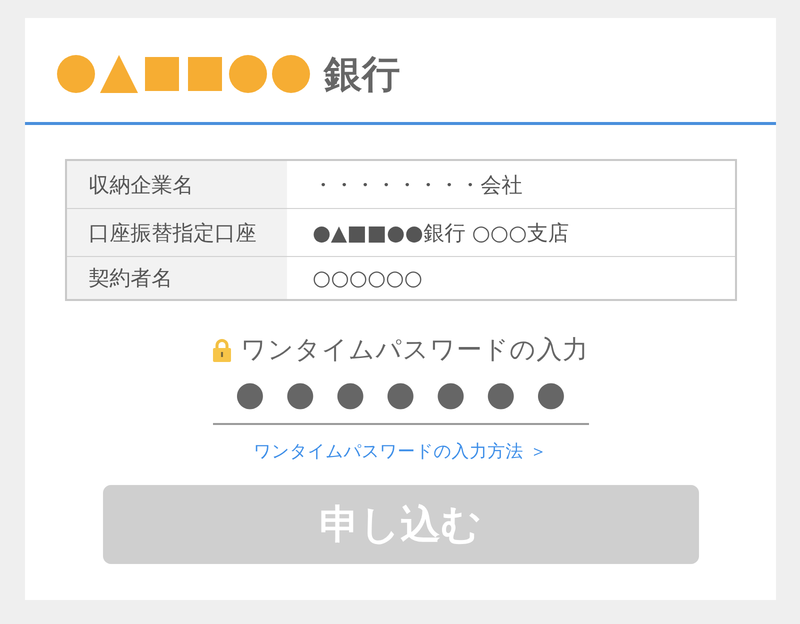 The width and height of the screenshot is (800, 624). What do you see at coordinates (176, 278) in the screenshot?
I see `label-cell: 契約者名` at bounding box center [176, 278].